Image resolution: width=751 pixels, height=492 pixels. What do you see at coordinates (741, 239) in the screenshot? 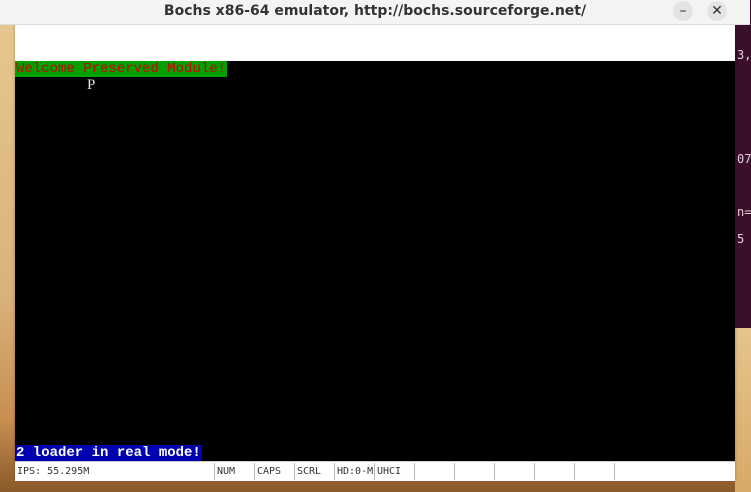
I see `terminal-fragment: 5` at bounding box center [741, 239].